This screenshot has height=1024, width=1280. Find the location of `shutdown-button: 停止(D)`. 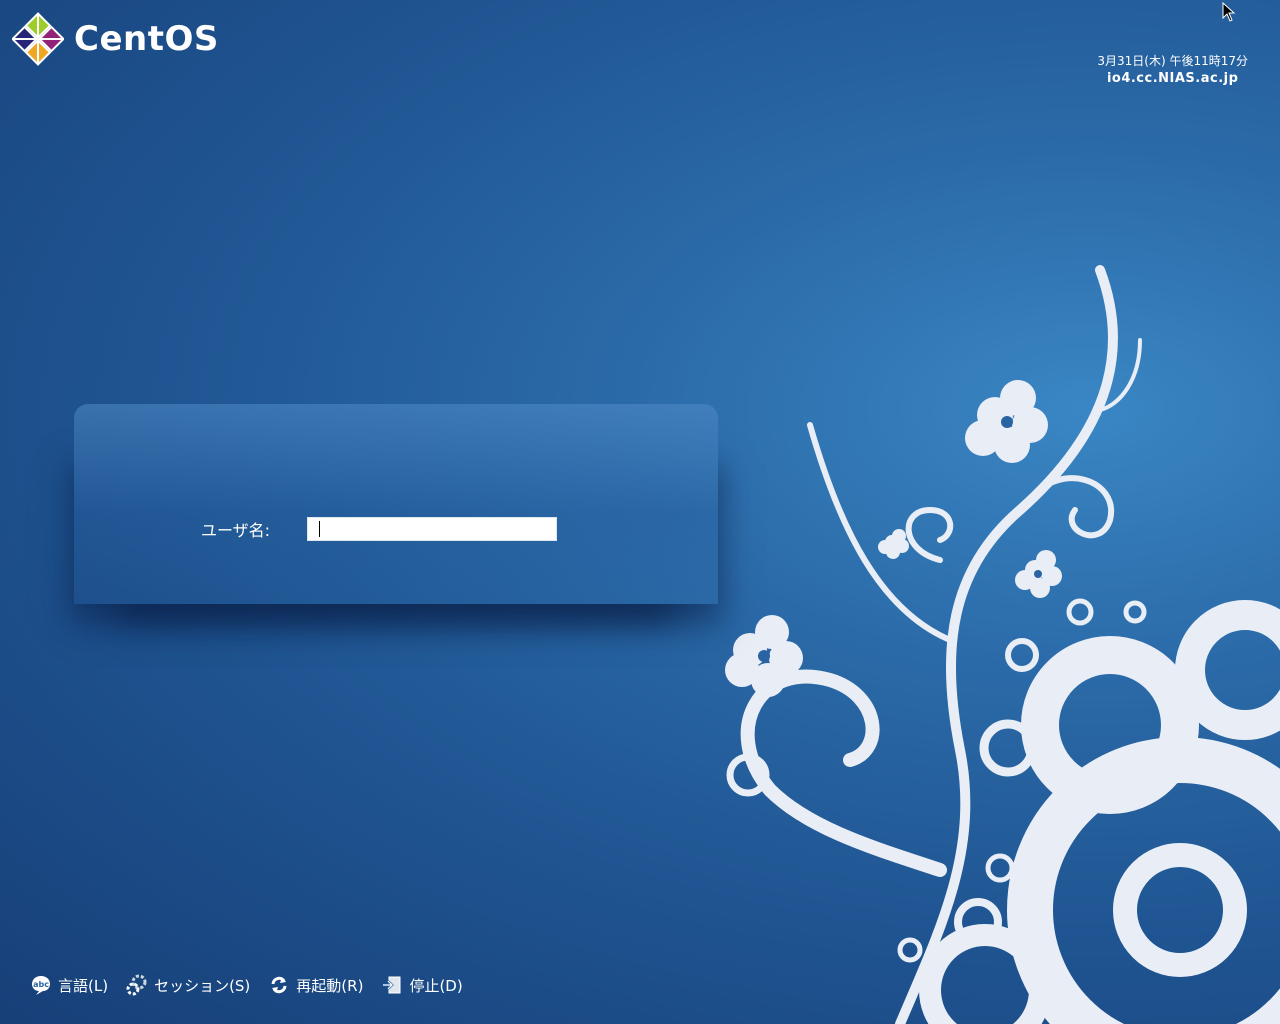

shutdown-button: 停止(D) is located at coordinates (422, 985).